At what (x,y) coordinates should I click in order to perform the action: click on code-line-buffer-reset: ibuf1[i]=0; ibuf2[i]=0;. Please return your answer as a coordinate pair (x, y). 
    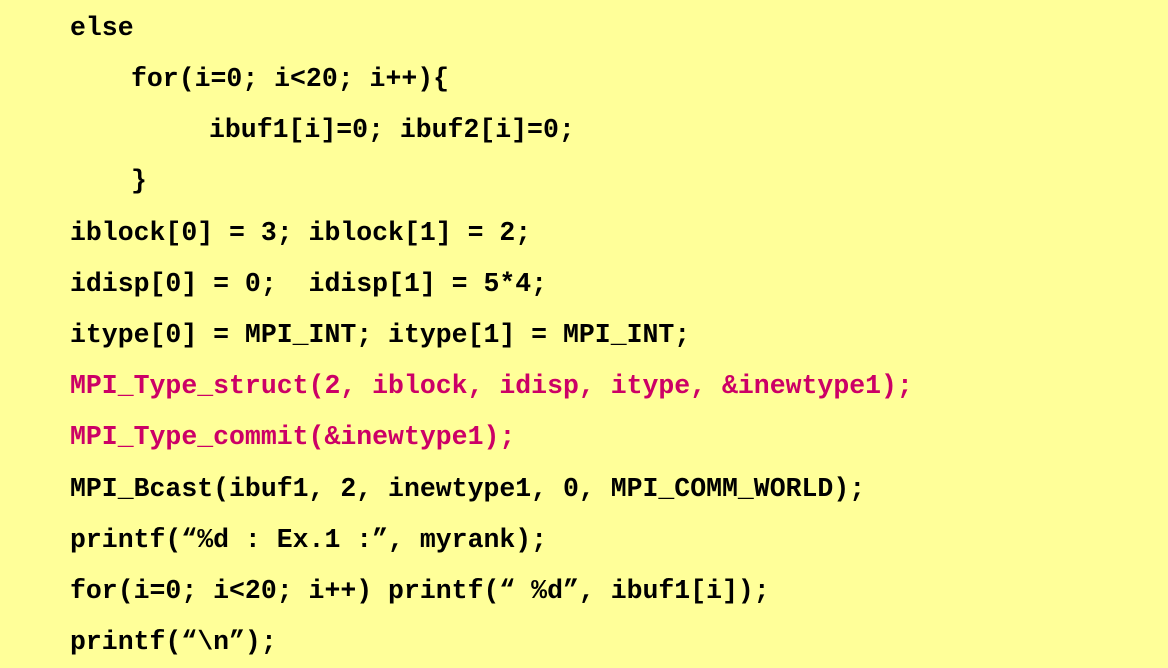
    Looking at the image, I should click on (392, 130).